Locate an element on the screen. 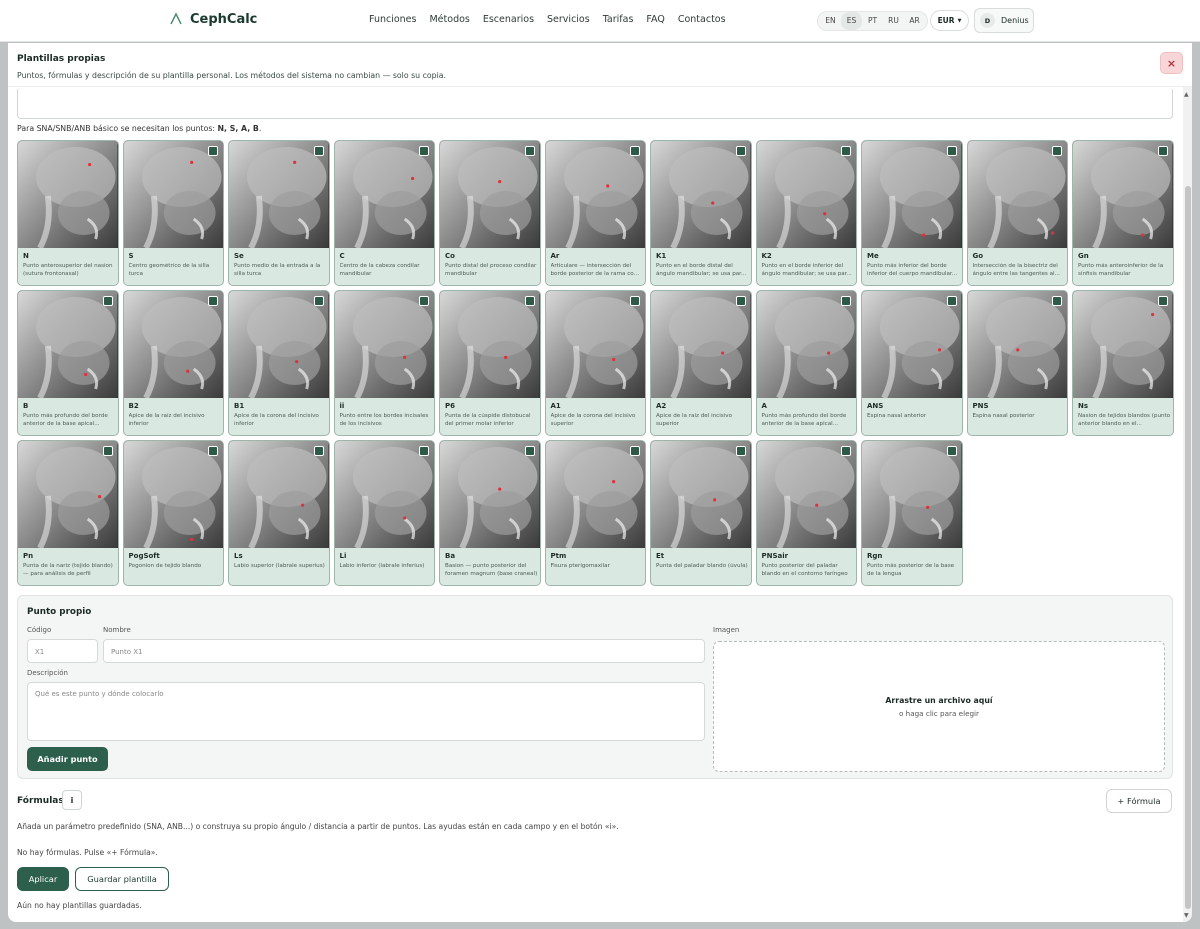 This screenshot has width=1200, height=929. nav-item-funciones: Funciones is located at coordinates (392, 19).